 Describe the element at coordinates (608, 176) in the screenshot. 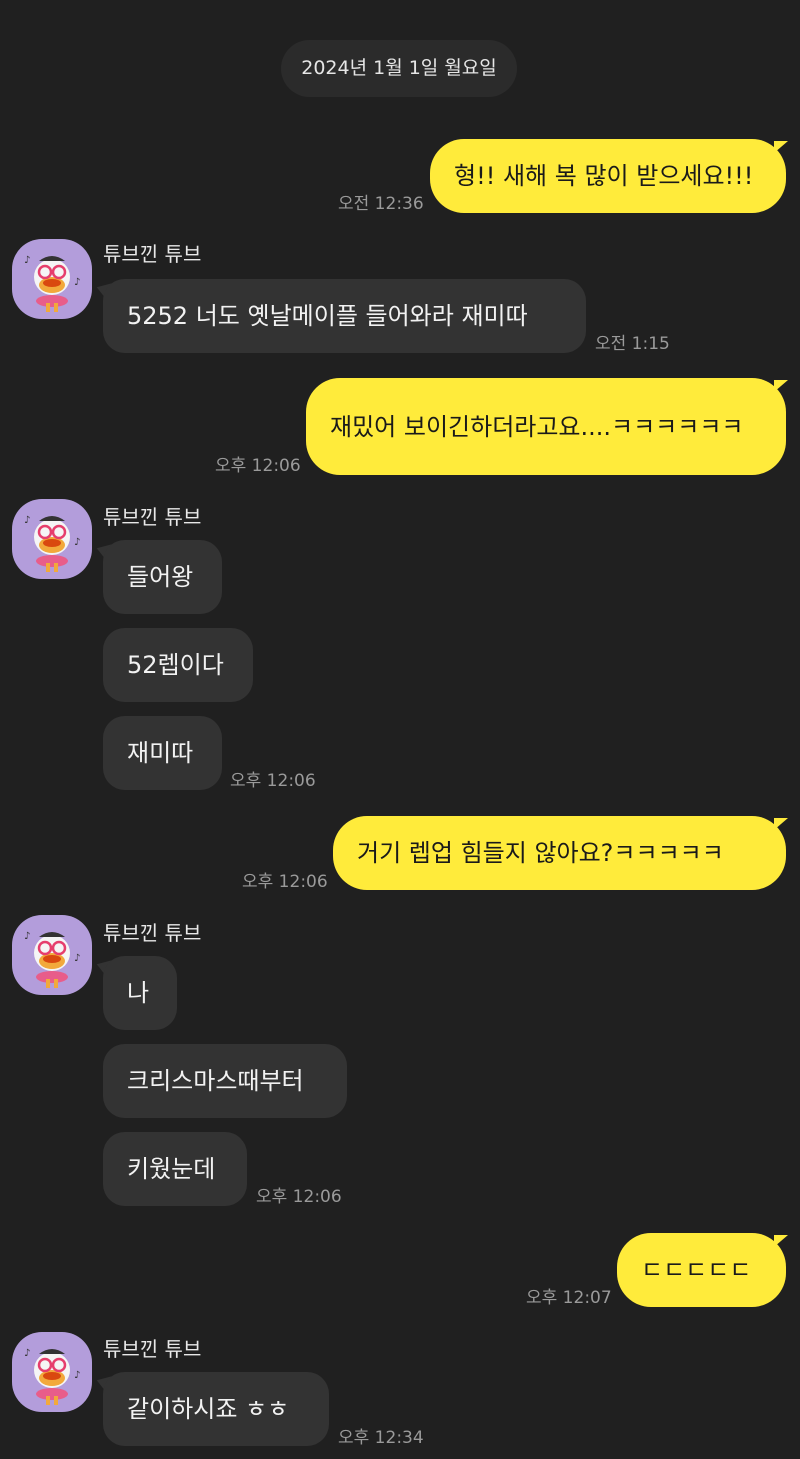

I see `outgoing-message: 형!! 새해 복 많이 받으세요!!!` at that location.